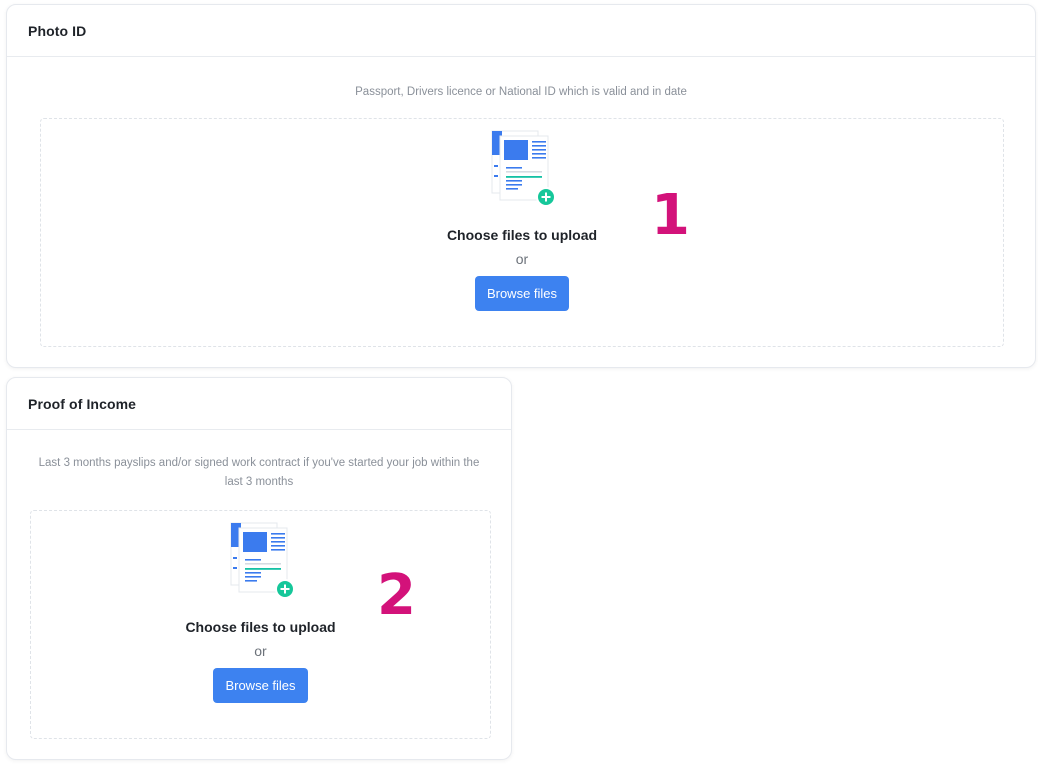 Image resolution: width=1038 pixels, height=766 pixels. What do you see at coordinates (260, 651) in the screenshot?
I see `proof-of-income-or-text: or` at bounding box center [260, 651].